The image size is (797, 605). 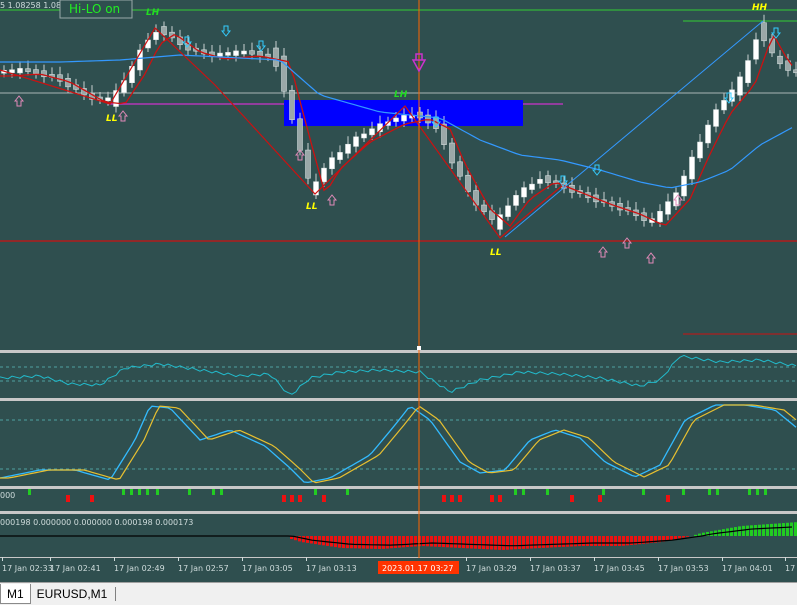 What do you see at coordinates (153, 13) in the screenshot?
I see `swing-label: LH` at bounding box center [153, 13].